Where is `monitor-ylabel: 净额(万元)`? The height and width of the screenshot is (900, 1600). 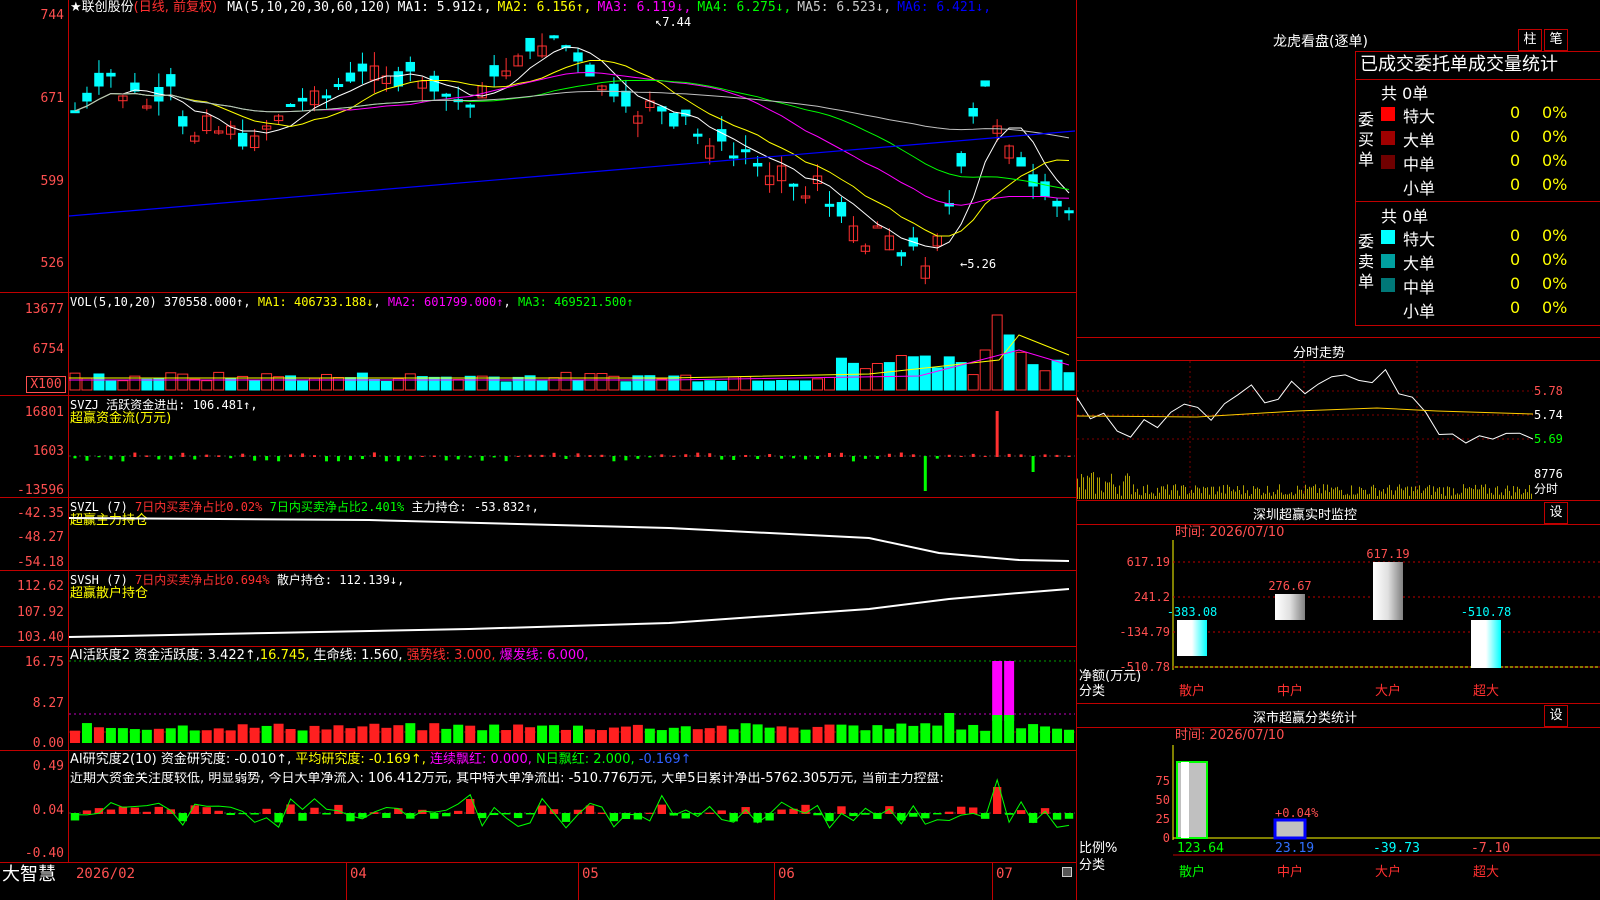 monitor-ylabel: 净额(万元) is located at coordinates (1110, 676).